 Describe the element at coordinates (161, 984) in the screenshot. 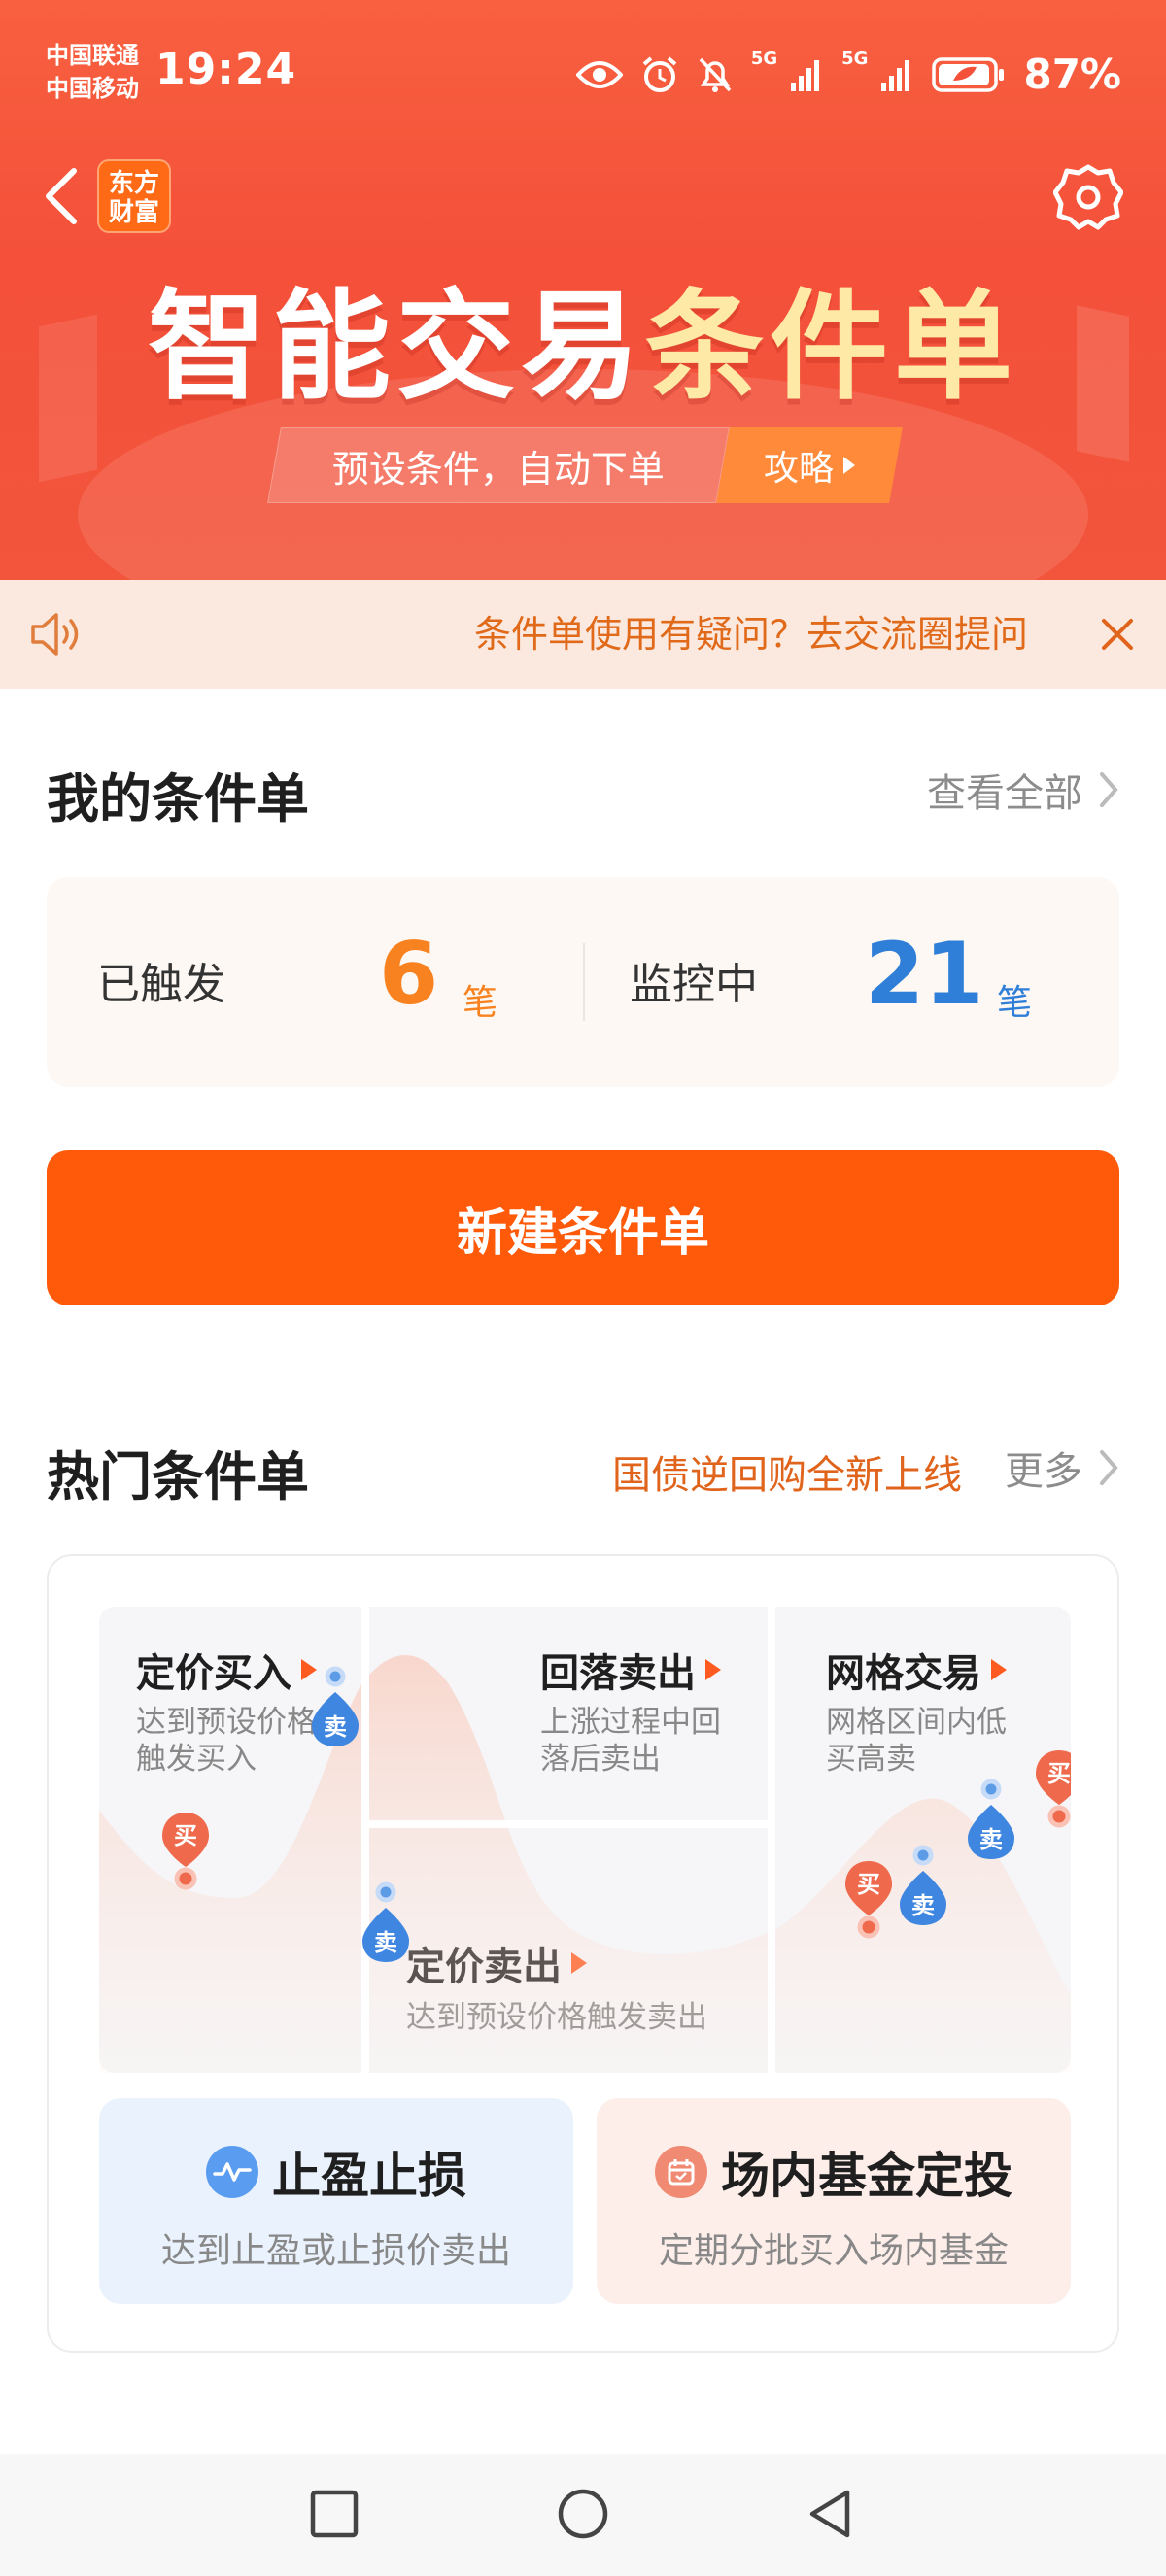

I see `triggered-label: 已触发` at that location.